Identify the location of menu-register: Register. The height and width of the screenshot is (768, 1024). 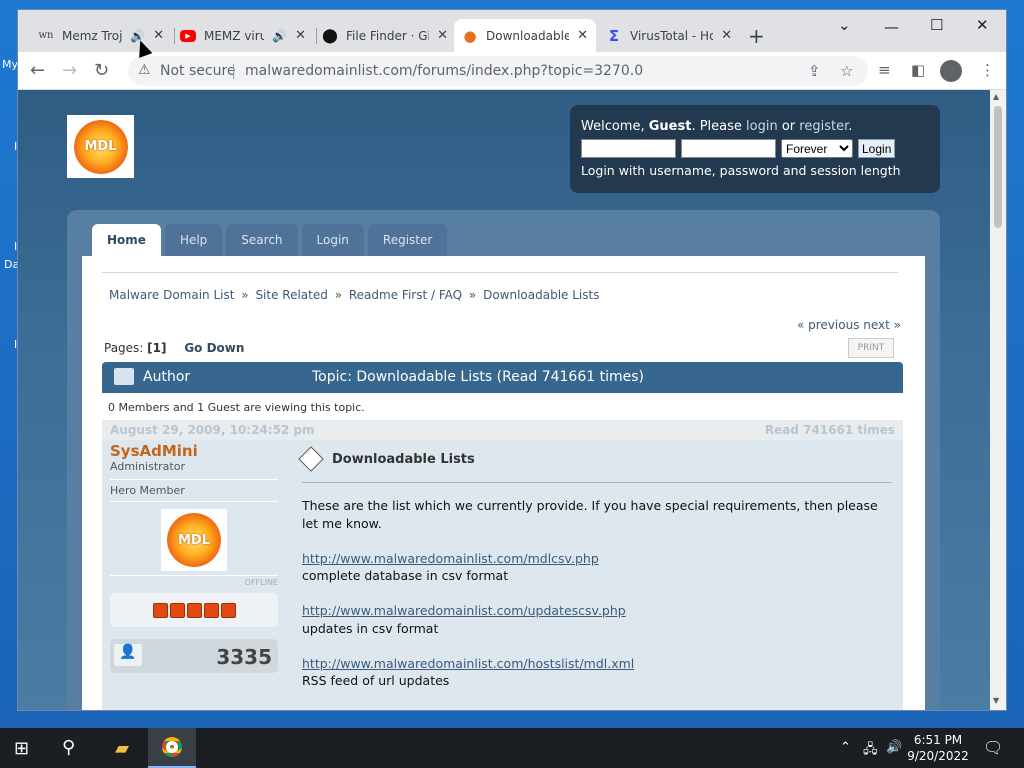
(407, 240).